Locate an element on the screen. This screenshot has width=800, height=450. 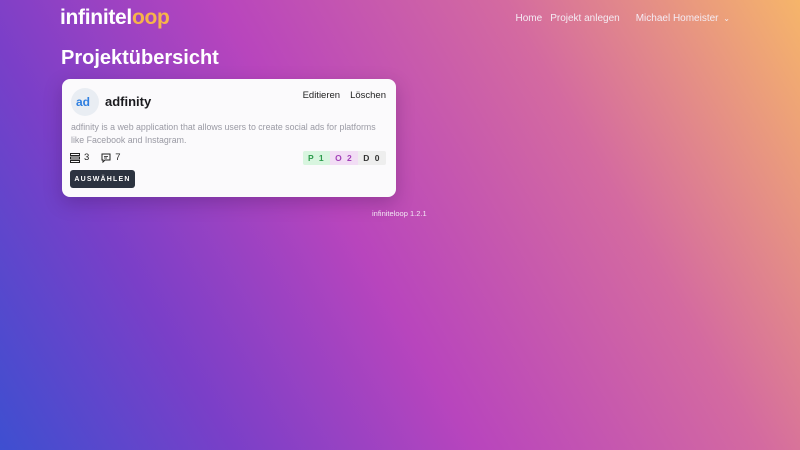
chevron-down-icon: ⌄ is located at coordinates (726, 18).